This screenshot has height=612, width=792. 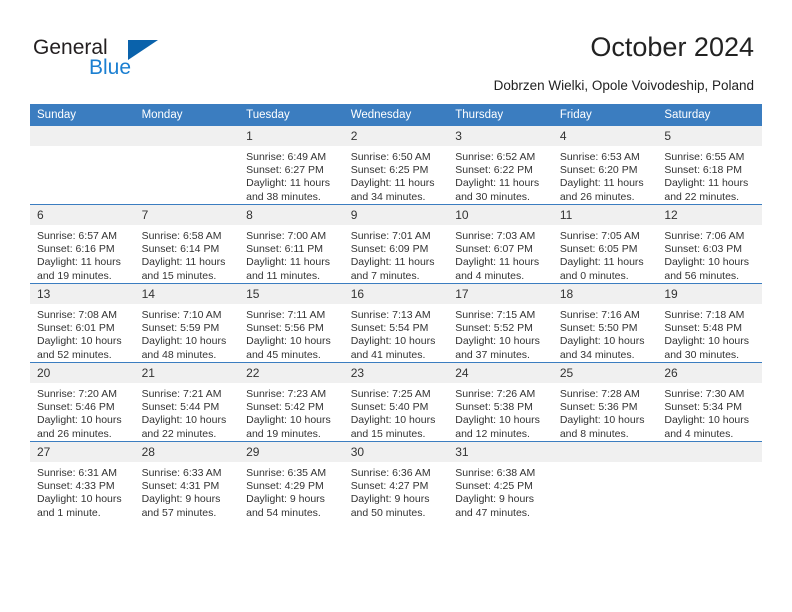 I want to click on sunrise-time: Sunrise: 7:03 AM, so click(x=495, y=236).